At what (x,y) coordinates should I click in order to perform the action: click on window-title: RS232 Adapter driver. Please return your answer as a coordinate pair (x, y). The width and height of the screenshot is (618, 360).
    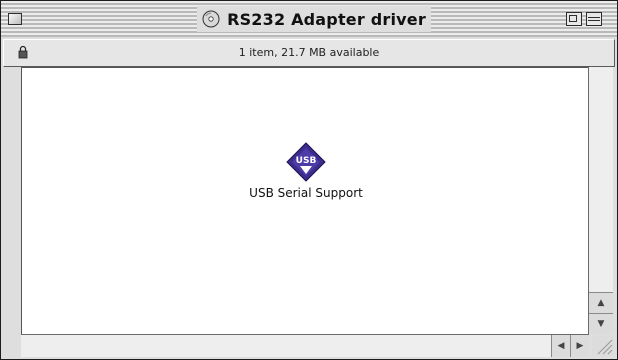
    Looking at the image, I should click on (326, 19).